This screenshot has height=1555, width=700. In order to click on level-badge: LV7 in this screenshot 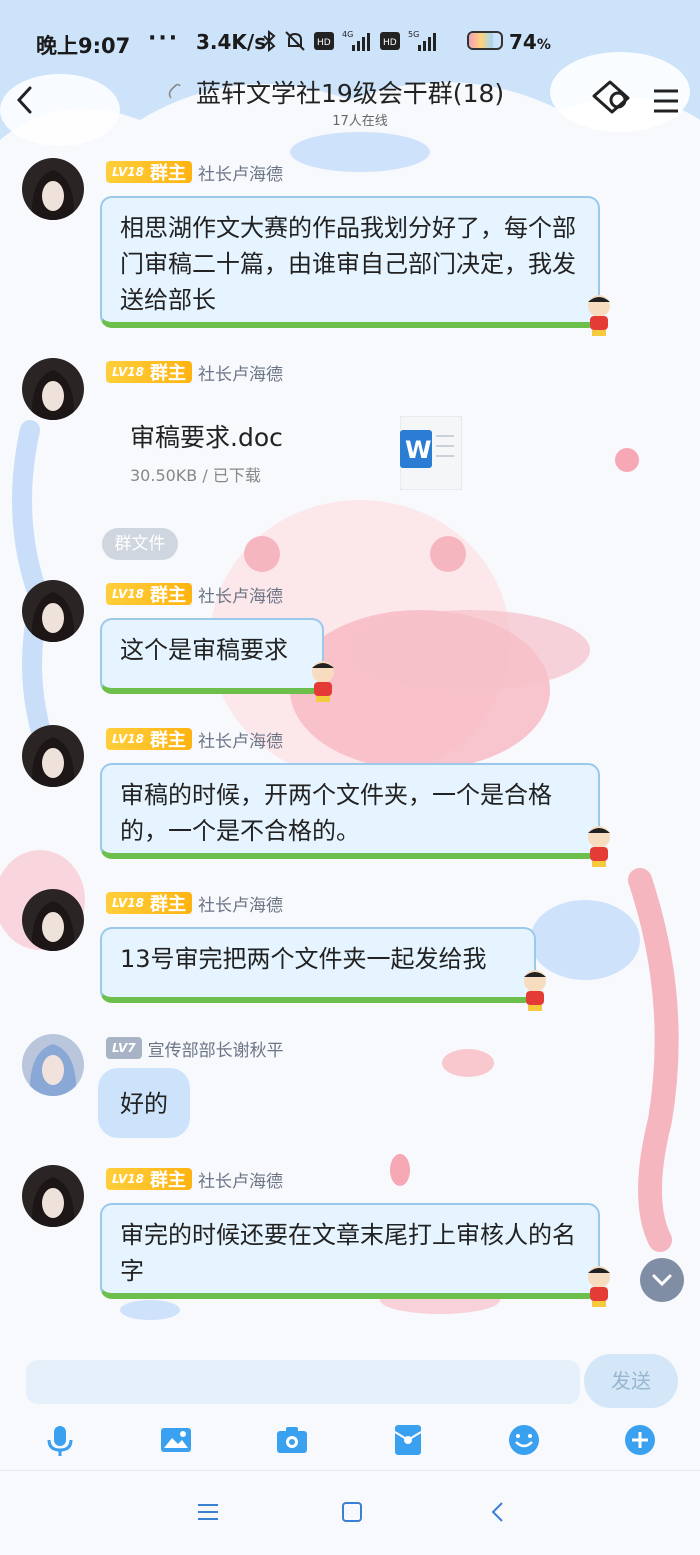, I will do `click(124, 1048)`.